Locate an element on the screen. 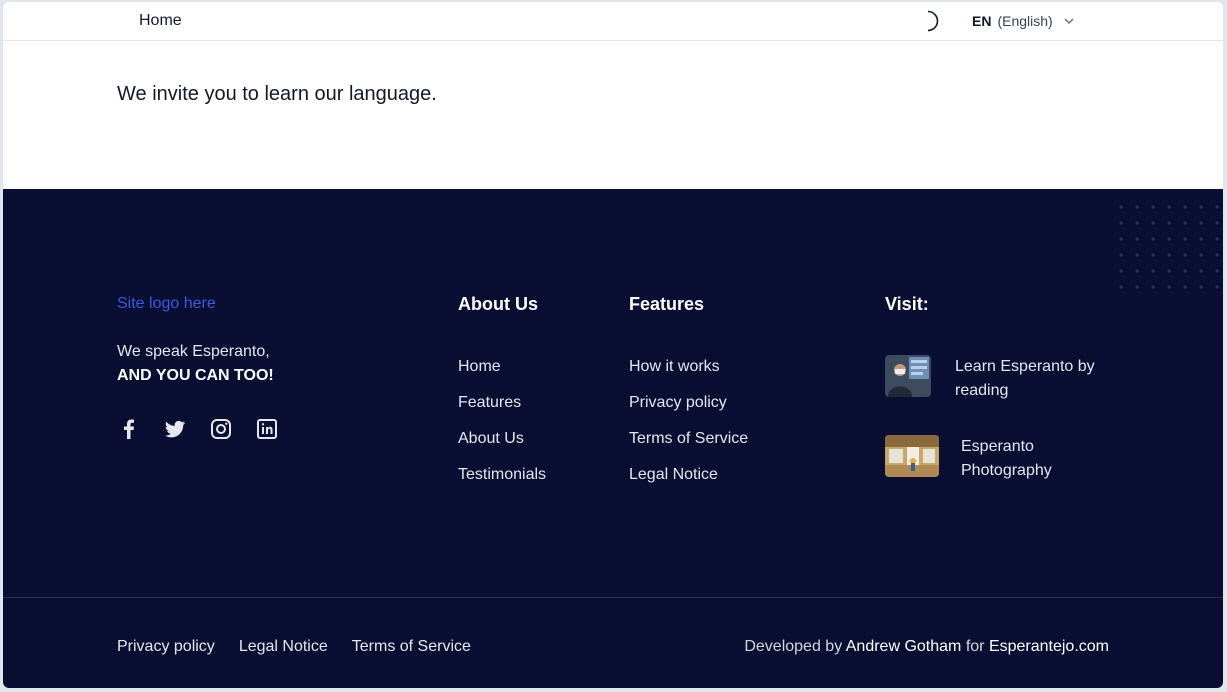 This screenshot has width=1227, height=692. language-name: (English) is located at coordinates (1025, 21).